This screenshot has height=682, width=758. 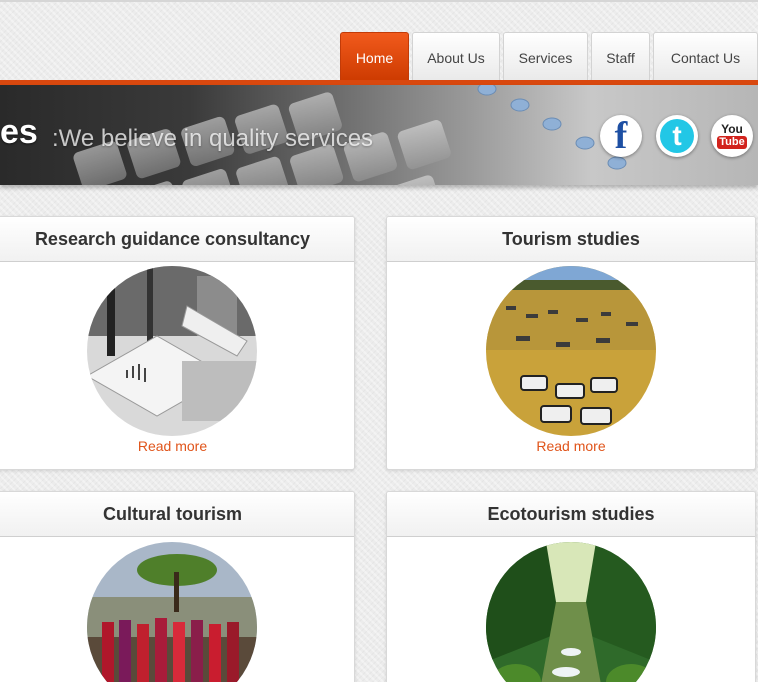 I want to click on youtube-icon: You Tube, so click(x=732, y=135).